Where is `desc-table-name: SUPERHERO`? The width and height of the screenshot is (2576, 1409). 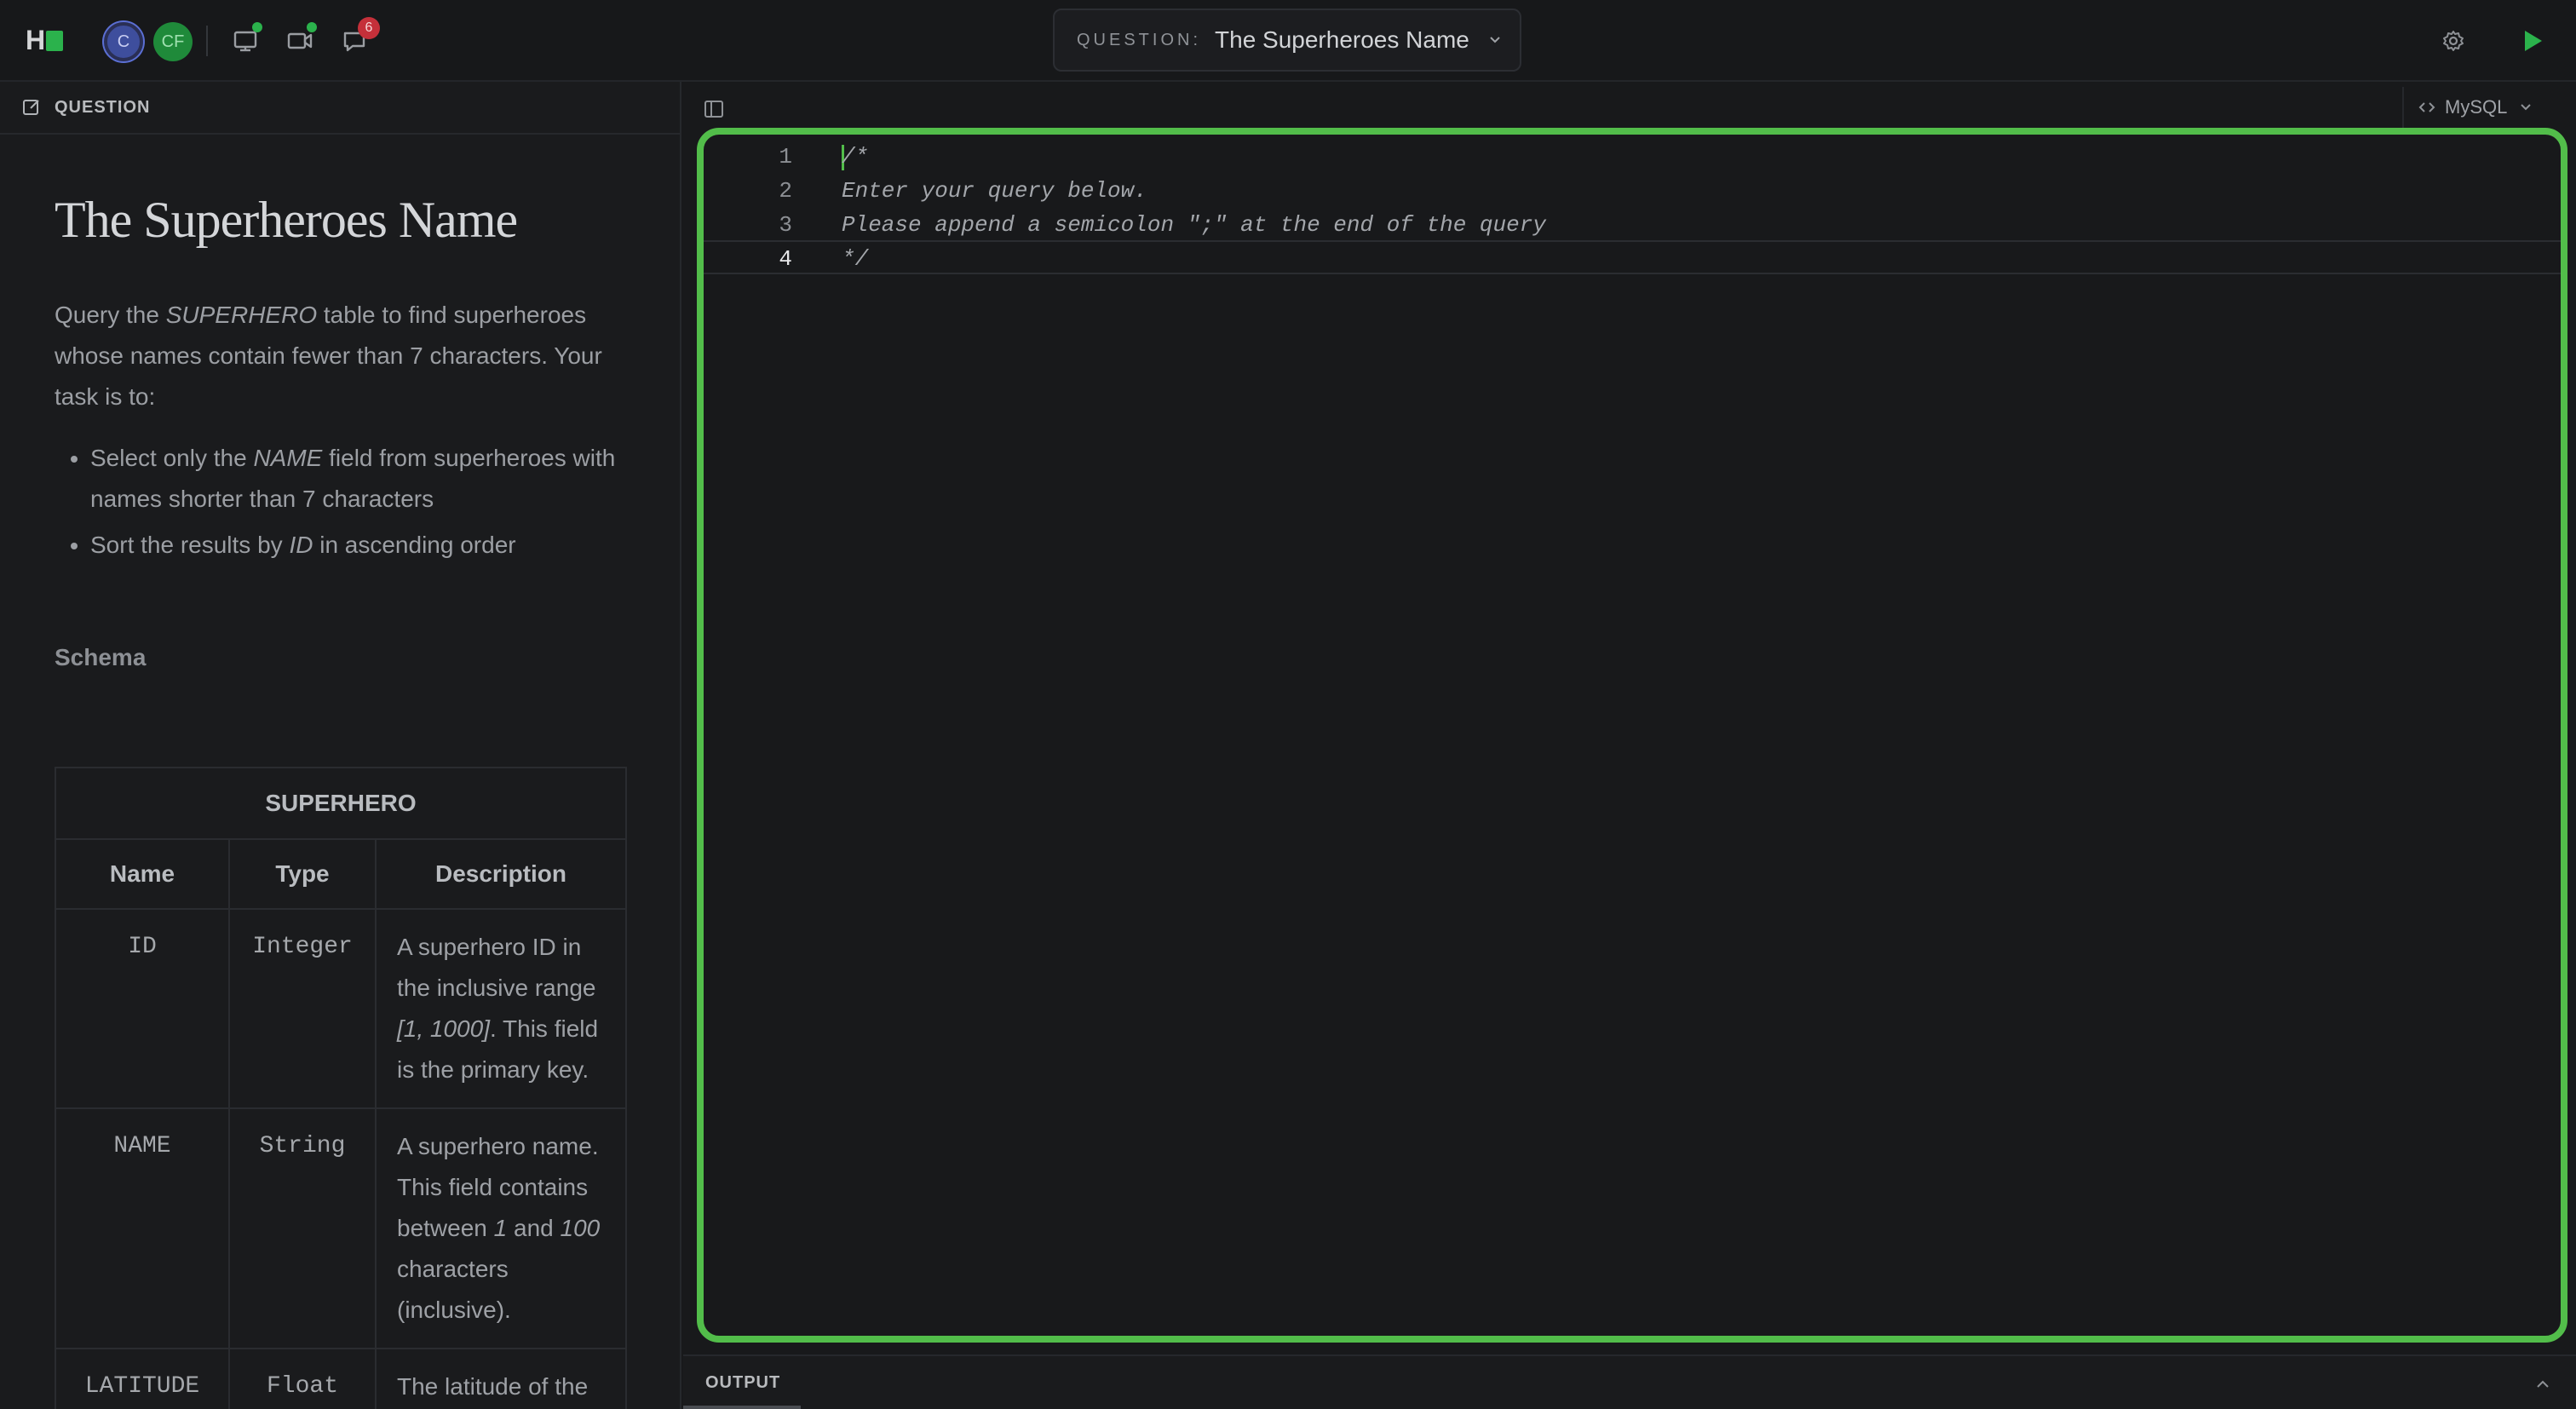 desc-table-name: SUPERHERO is located at coordinates (241, 315).